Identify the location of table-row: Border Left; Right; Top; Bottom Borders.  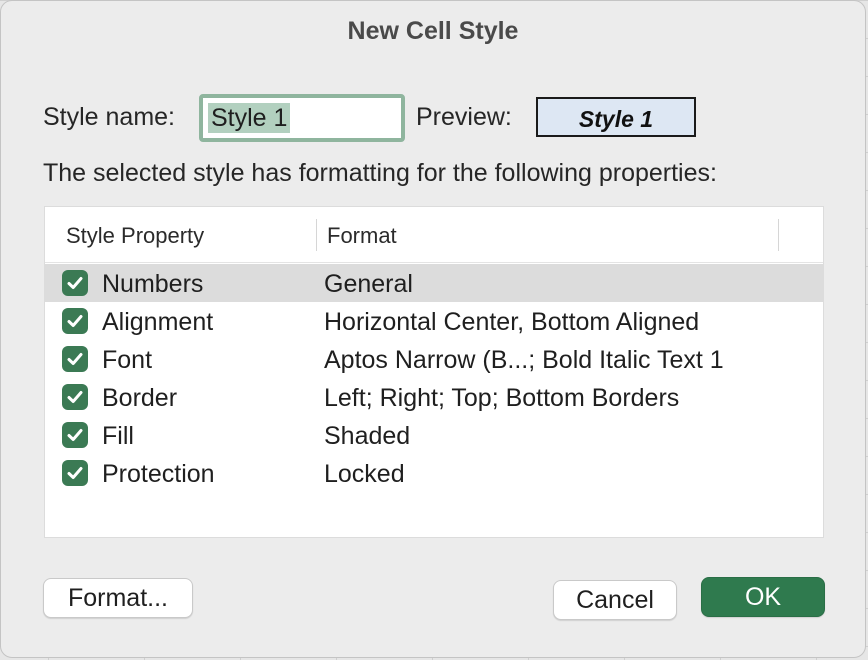
(434, 397).